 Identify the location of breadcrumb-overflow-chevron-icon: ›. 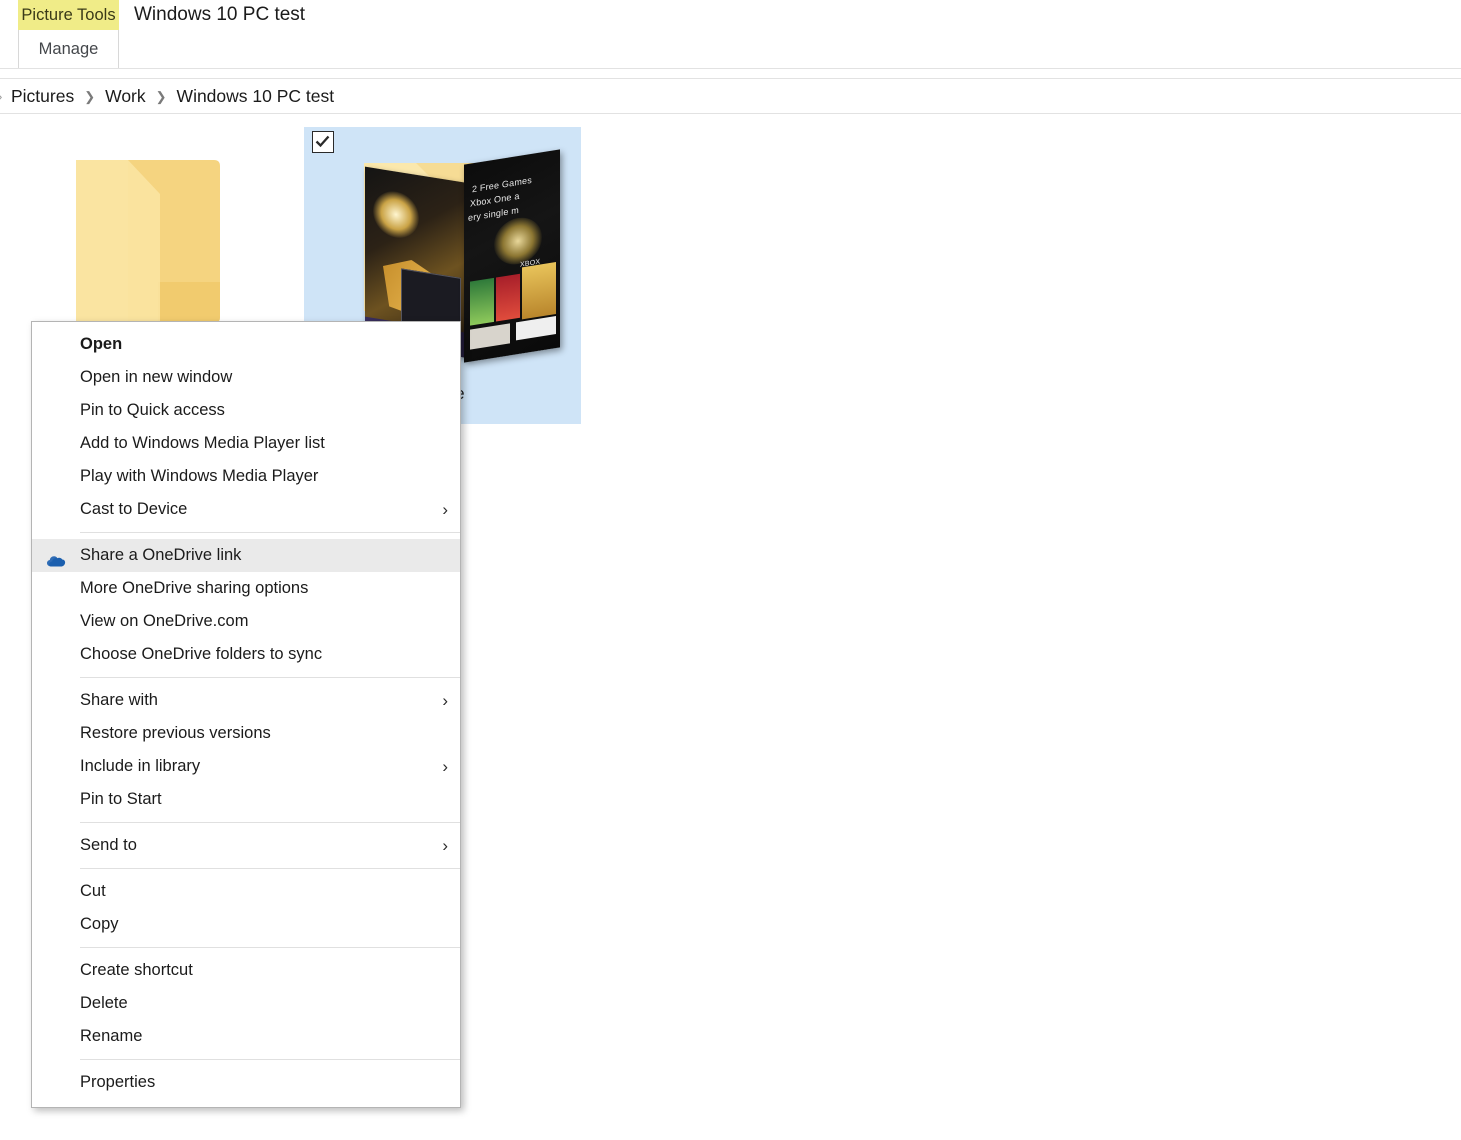
(3, 96).